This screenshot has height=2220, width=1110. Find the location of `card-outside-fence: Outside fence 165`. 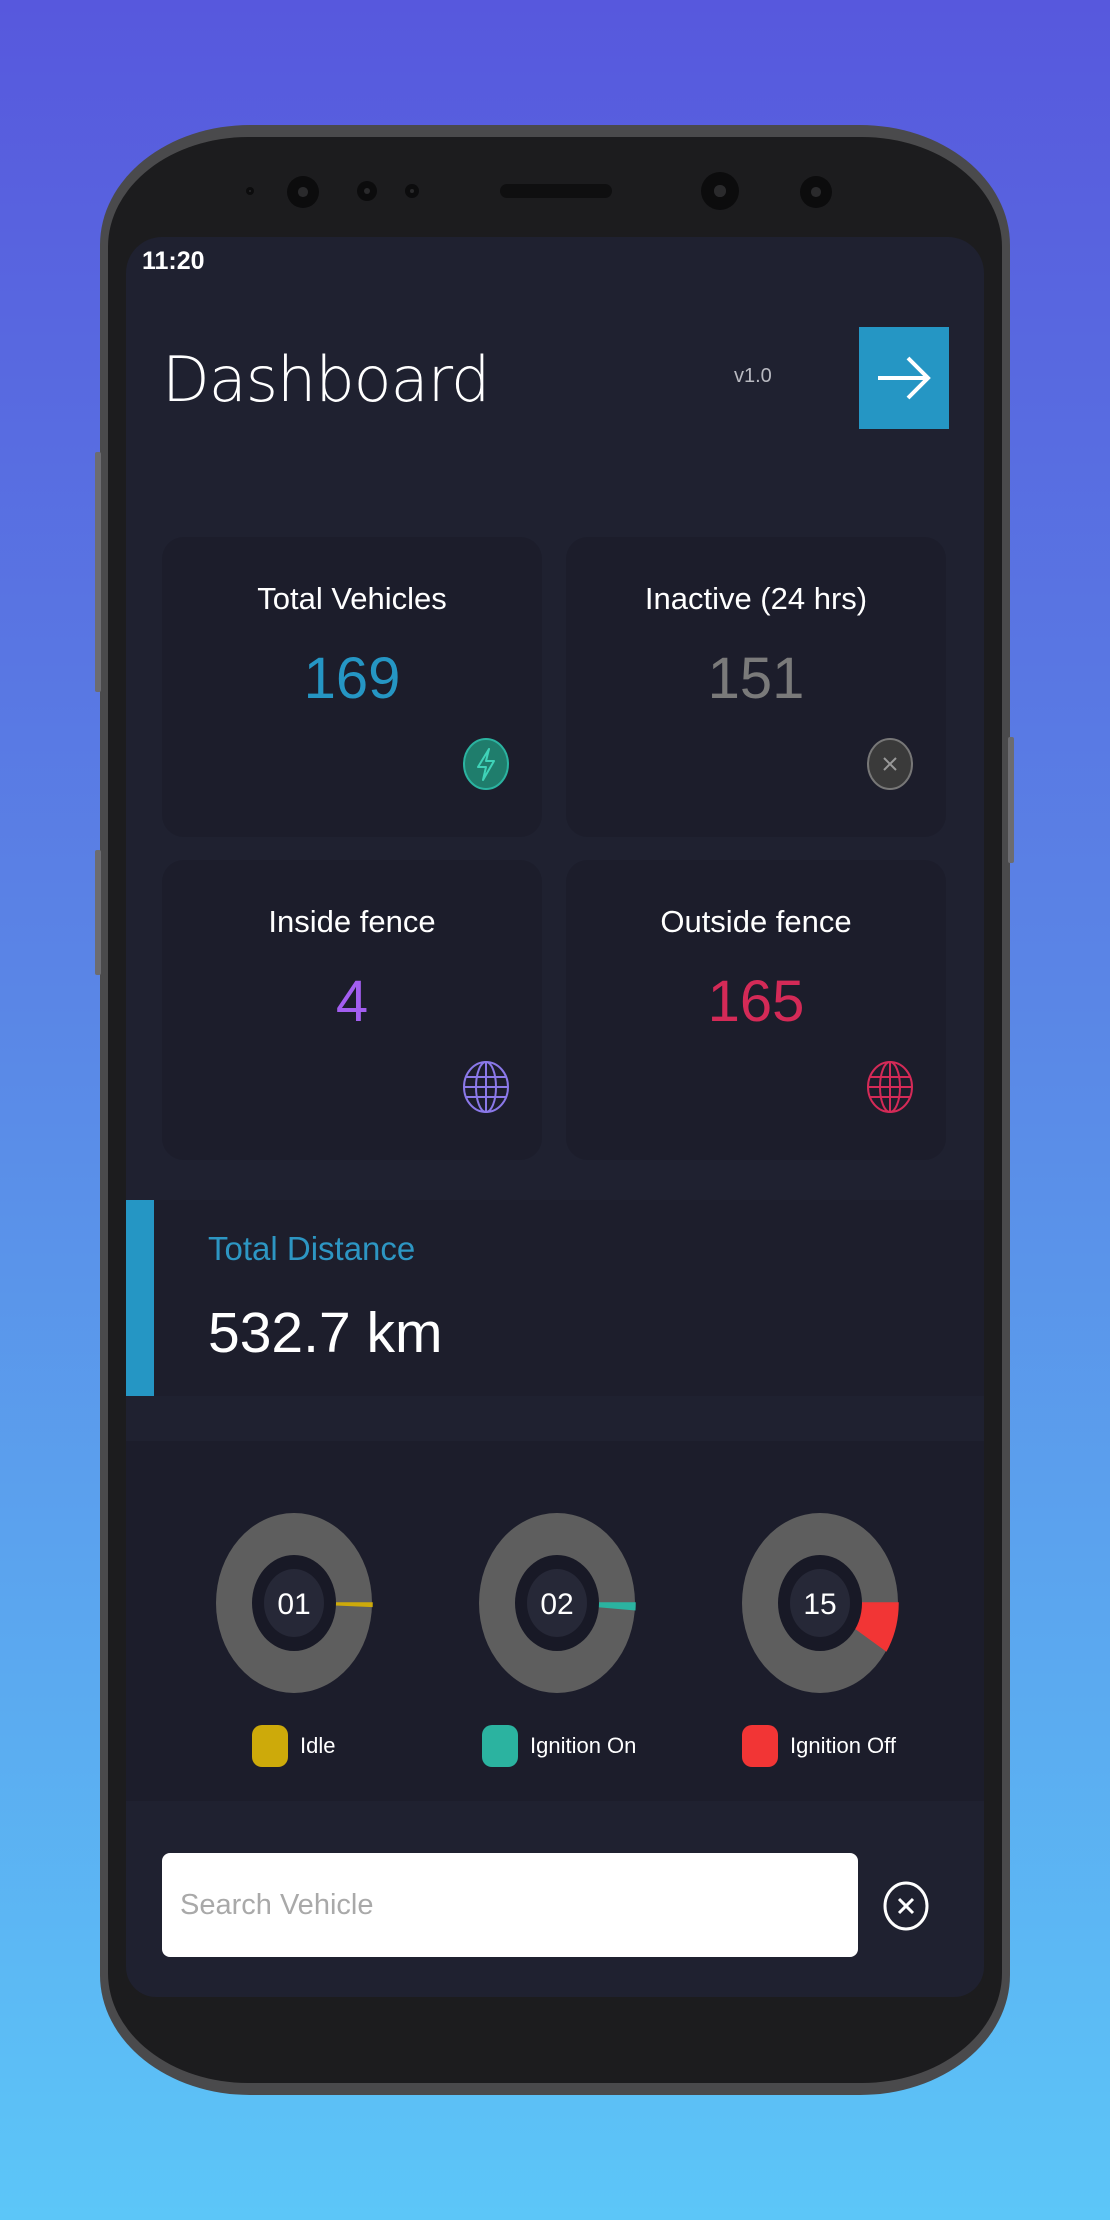

card-outside-fence: Outside fence 165 is located at coordinates (756, 1010).